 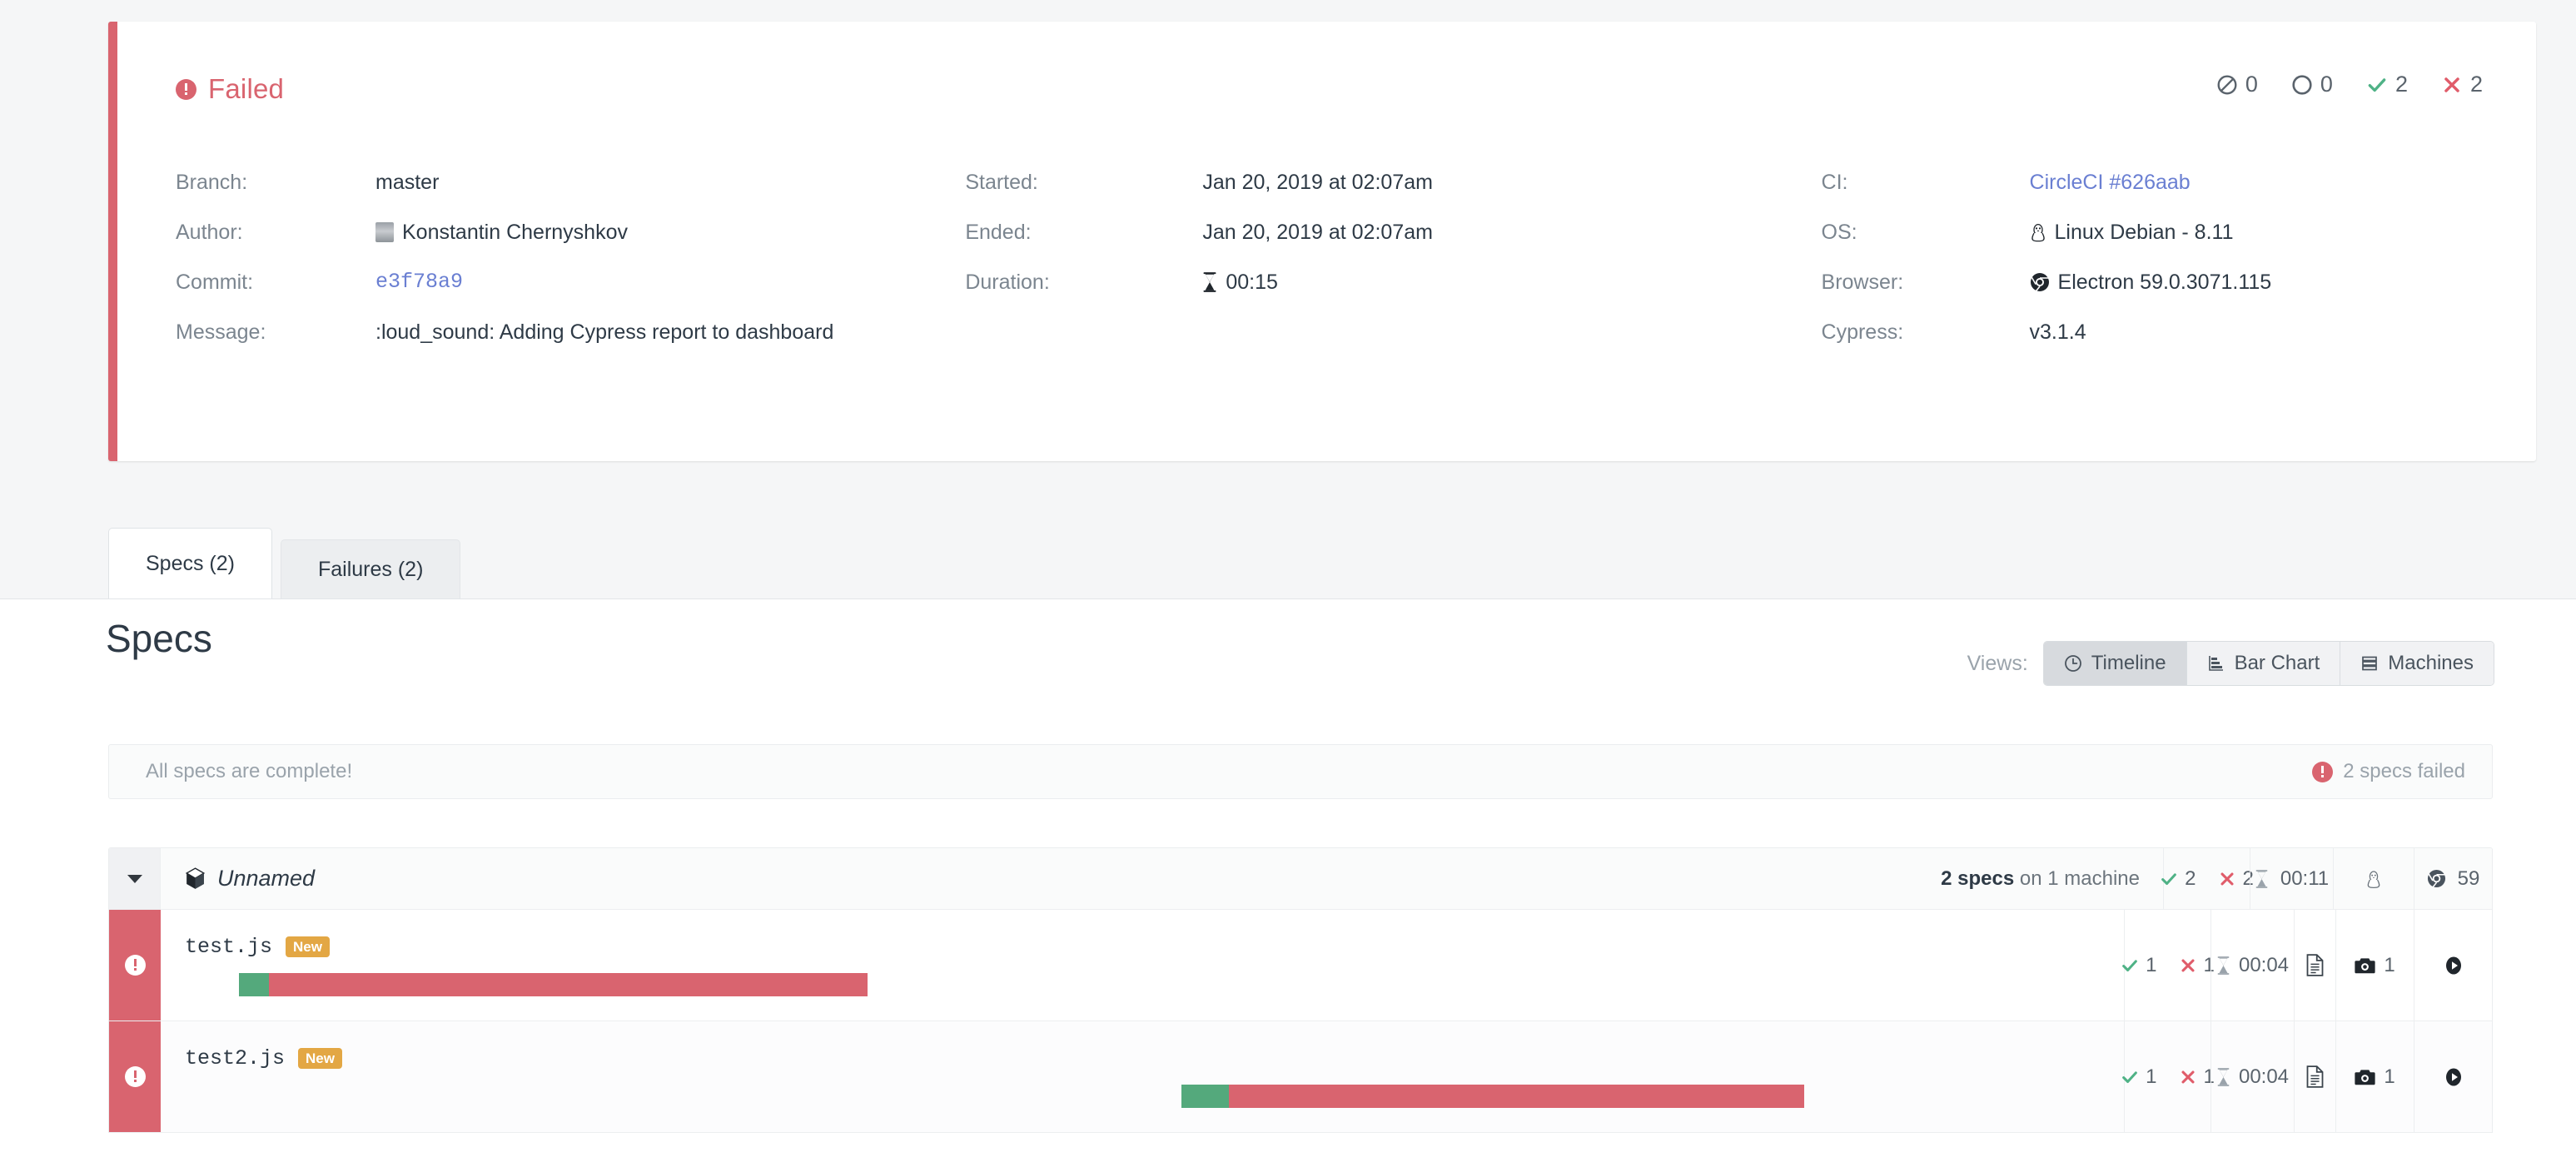 I want to click on group-results: 2 2, so click(x=2207, y=878).